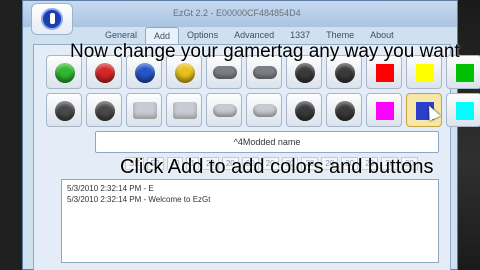 The width and height of the screenshot is (480, 270). I want to click on right-trigger-icon, so click(185, 110).